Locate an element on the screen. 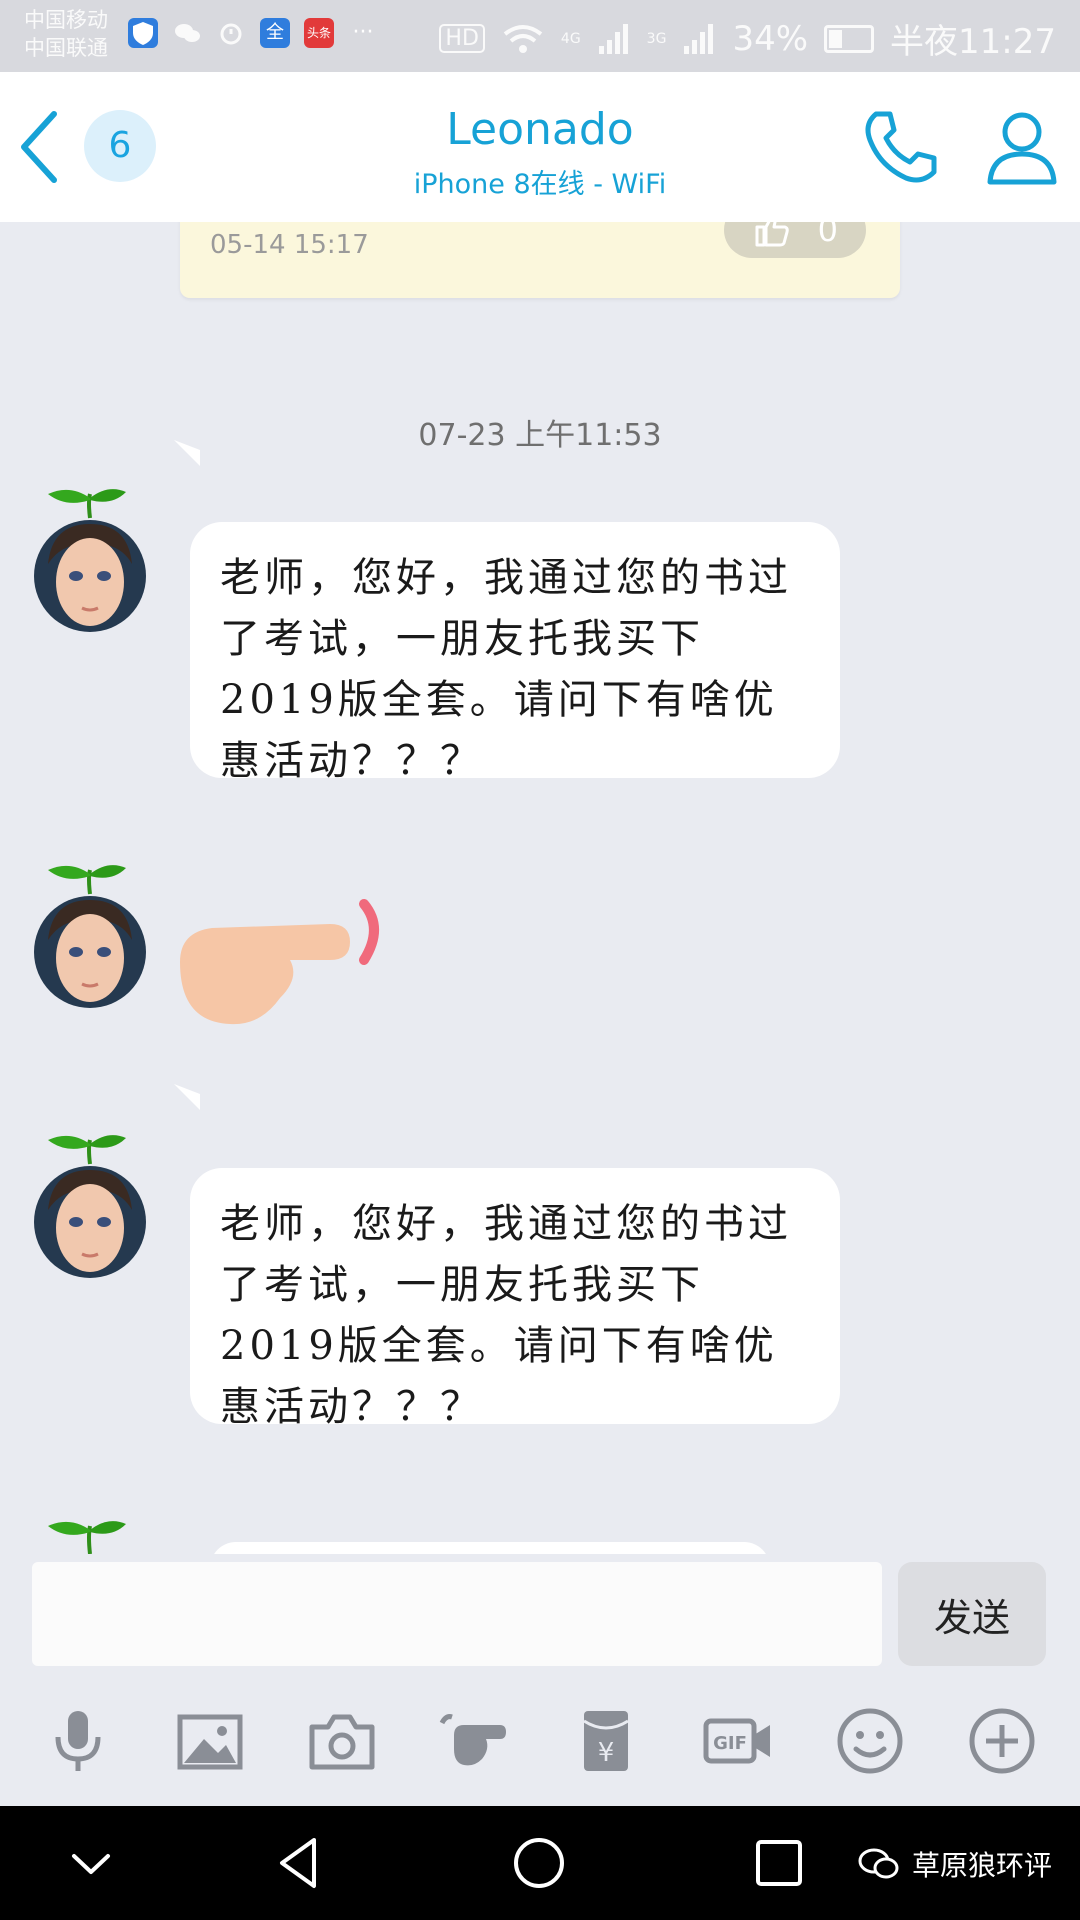  carrier-1: 中国移动 is located at coordinates (66, 20).